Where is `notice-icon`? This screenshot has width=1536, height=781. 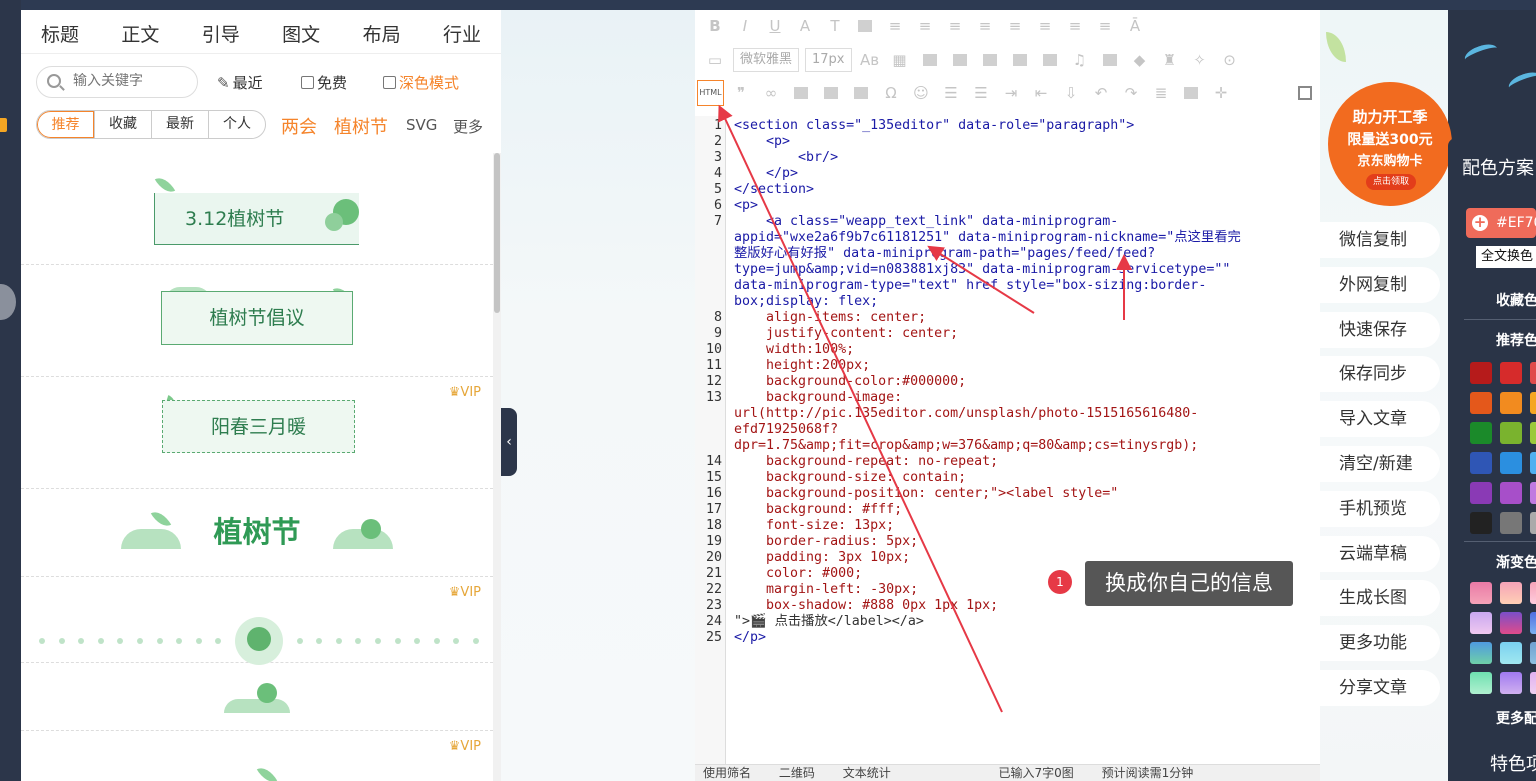 notice-icon is located at coordinates (3, 125).